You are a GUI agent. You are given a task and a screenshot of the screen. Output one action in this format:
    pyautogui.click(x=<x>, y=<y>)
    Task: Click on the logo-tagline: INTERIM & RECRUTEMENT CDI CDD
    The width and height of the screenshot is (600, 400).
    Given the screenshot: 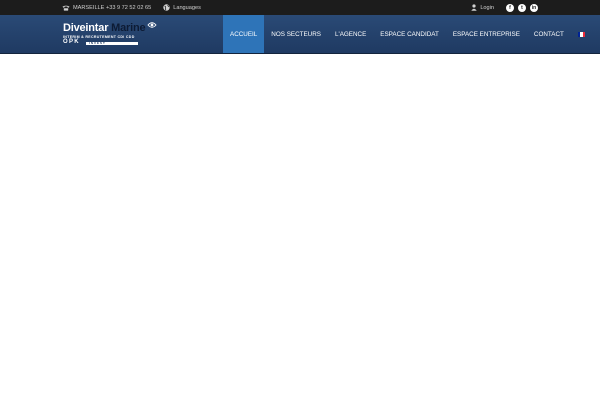 What is the action you would take?
    pyautogui.click(x=99, y=36)
    